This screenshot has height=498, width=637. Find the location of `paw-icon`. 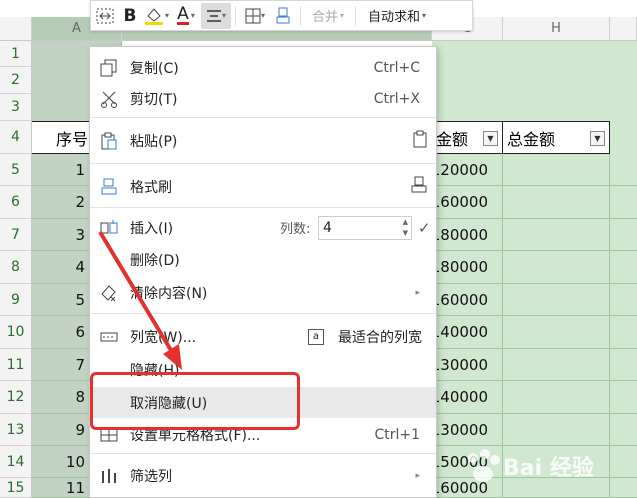

paw-icon is located at coordinates (484, 465).